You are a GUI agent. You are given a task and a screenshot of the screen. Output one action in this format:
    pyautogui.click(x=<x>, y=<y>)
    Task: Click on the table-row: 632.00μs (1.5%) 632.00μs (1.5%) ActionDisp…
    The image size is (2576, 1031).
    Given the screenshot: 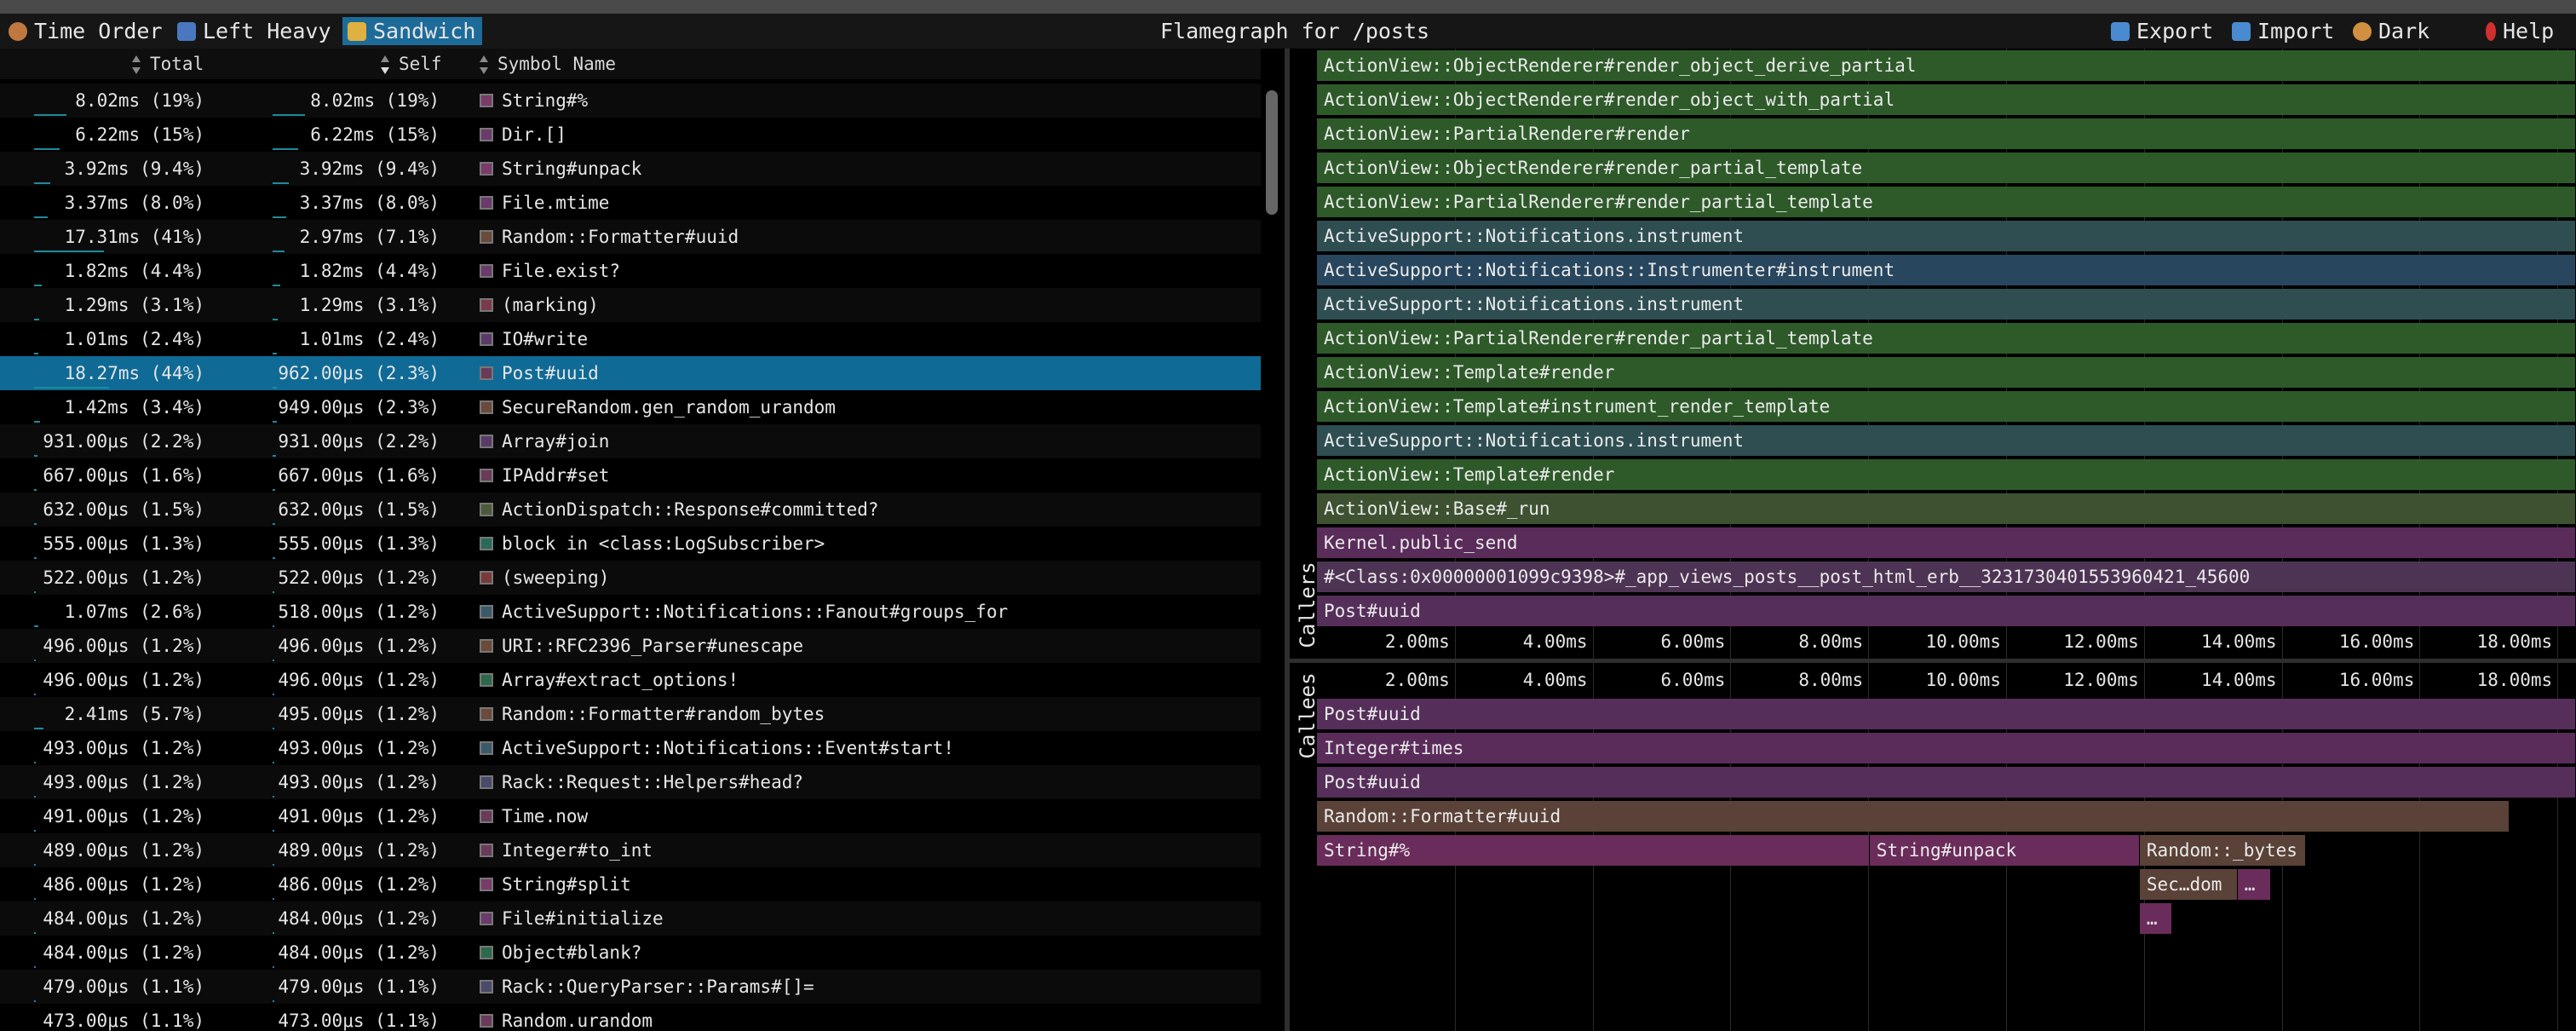 What is the action you would take?
    pyautogui.click(x=630, y=509)
    